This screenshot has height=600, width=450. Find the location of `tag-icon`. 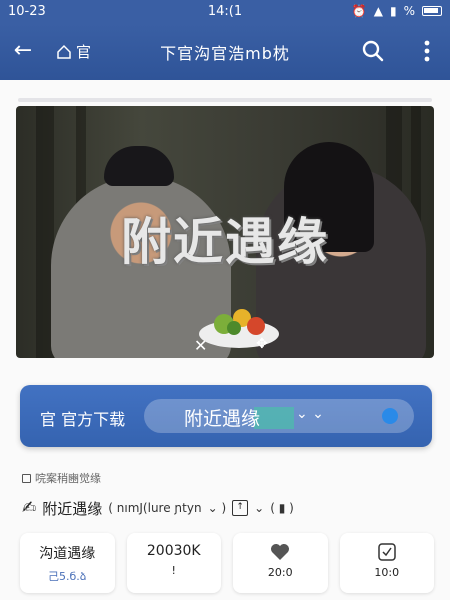

tag-icon is located at coordinates (26, 478).